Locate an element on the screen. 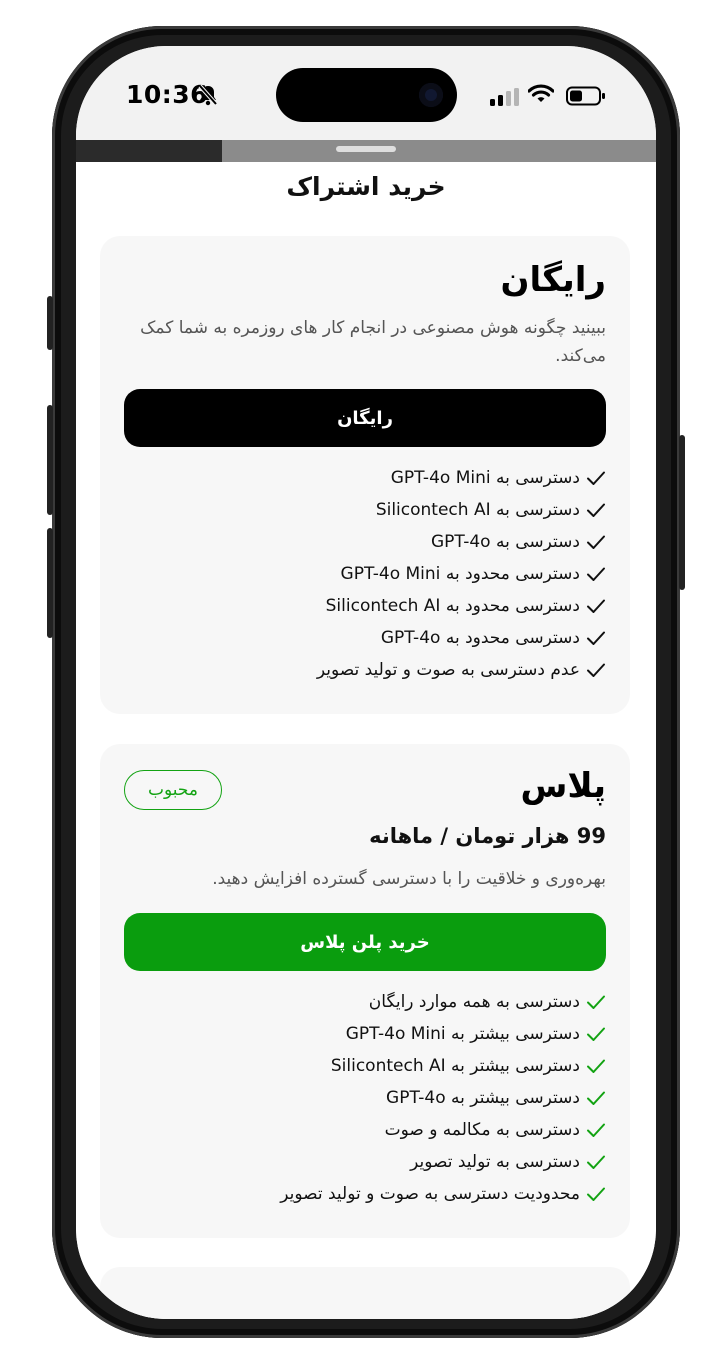  feature-text: دسترسی محدود به GPT-4o Mini is located at coordinates (460, 574).